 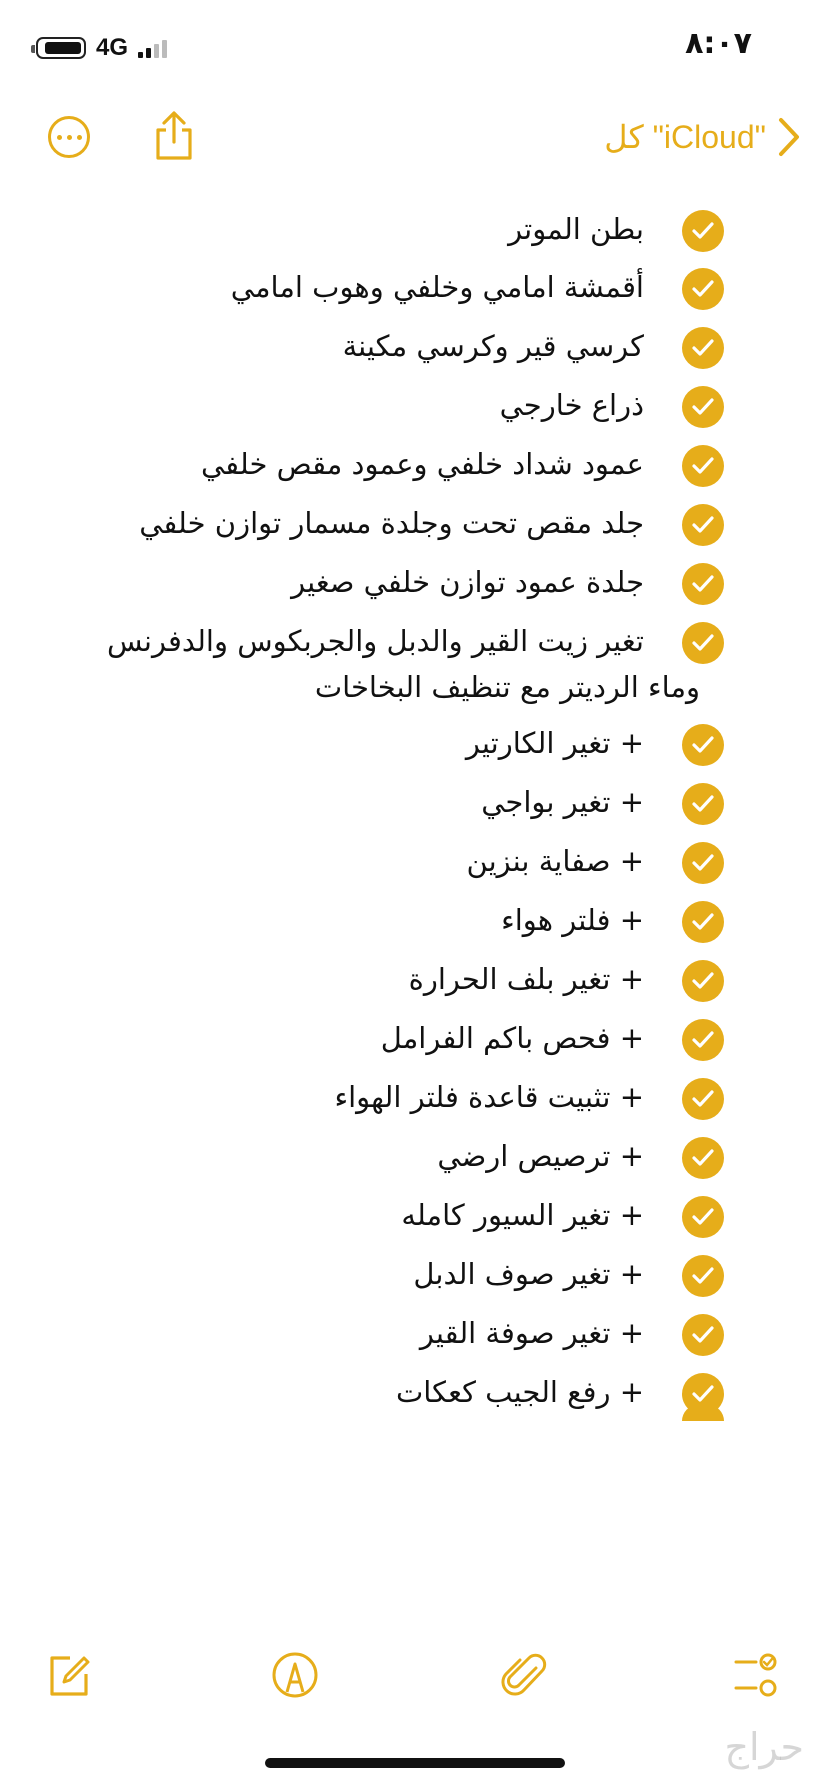 What do you see at coordinates (354, 1215) in the screenshot?
I see `checklist-item-text: + تغير السيور كامله` at bounding box center [354, 1215].